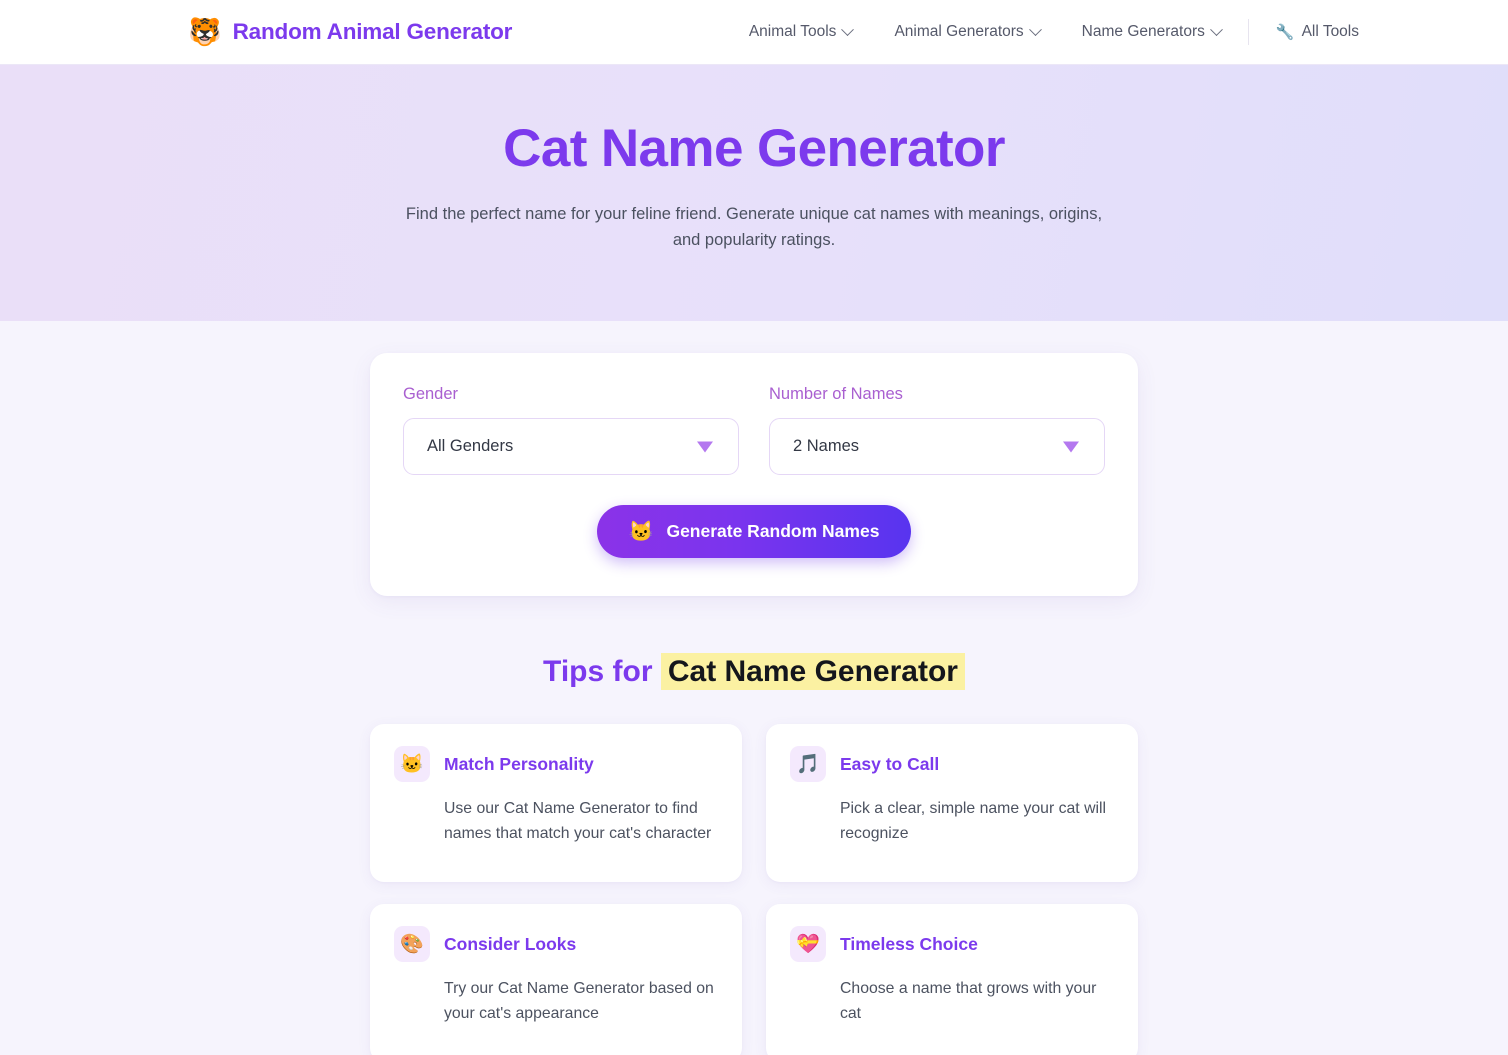 This screenshot has height=1055, width=1508. I want to click on nav-item-label: Name Generators, so click(1143, 31).